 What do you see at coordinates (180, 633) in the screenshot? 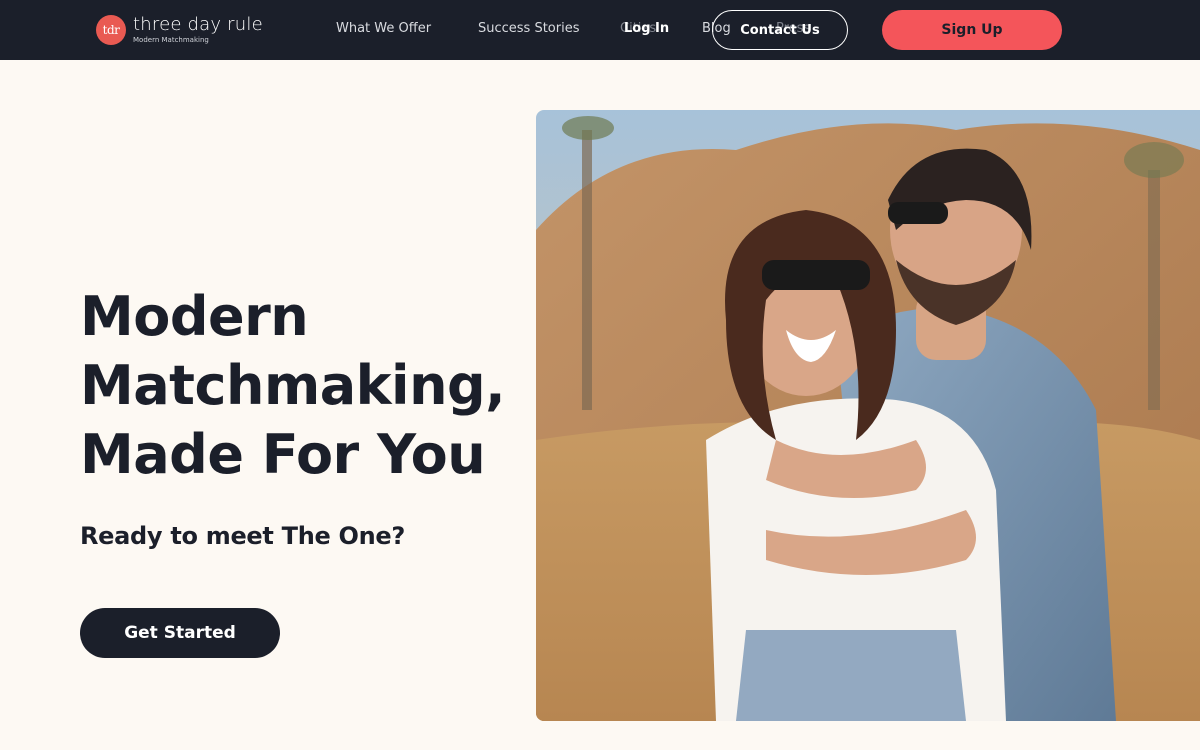
I see `get-started-button: Get Started` at bounding box center [180, 633].